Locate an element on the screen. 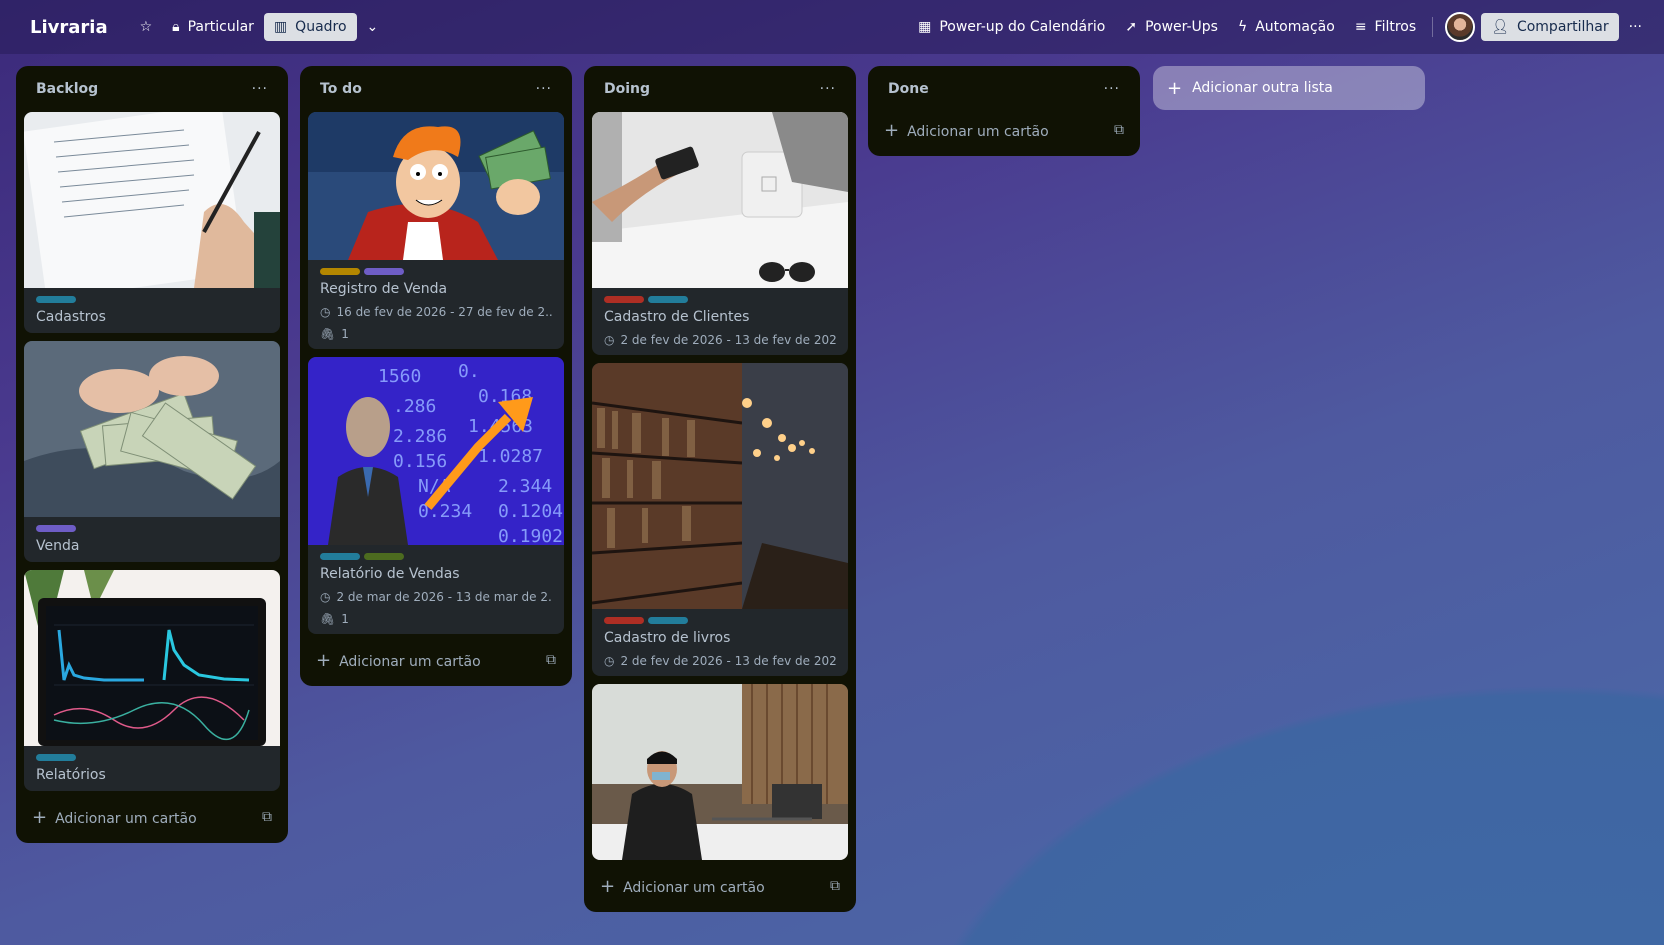  list-done: Done ··· + Adicionar um cartão ⧉ is located at coordinates (1004, 111).